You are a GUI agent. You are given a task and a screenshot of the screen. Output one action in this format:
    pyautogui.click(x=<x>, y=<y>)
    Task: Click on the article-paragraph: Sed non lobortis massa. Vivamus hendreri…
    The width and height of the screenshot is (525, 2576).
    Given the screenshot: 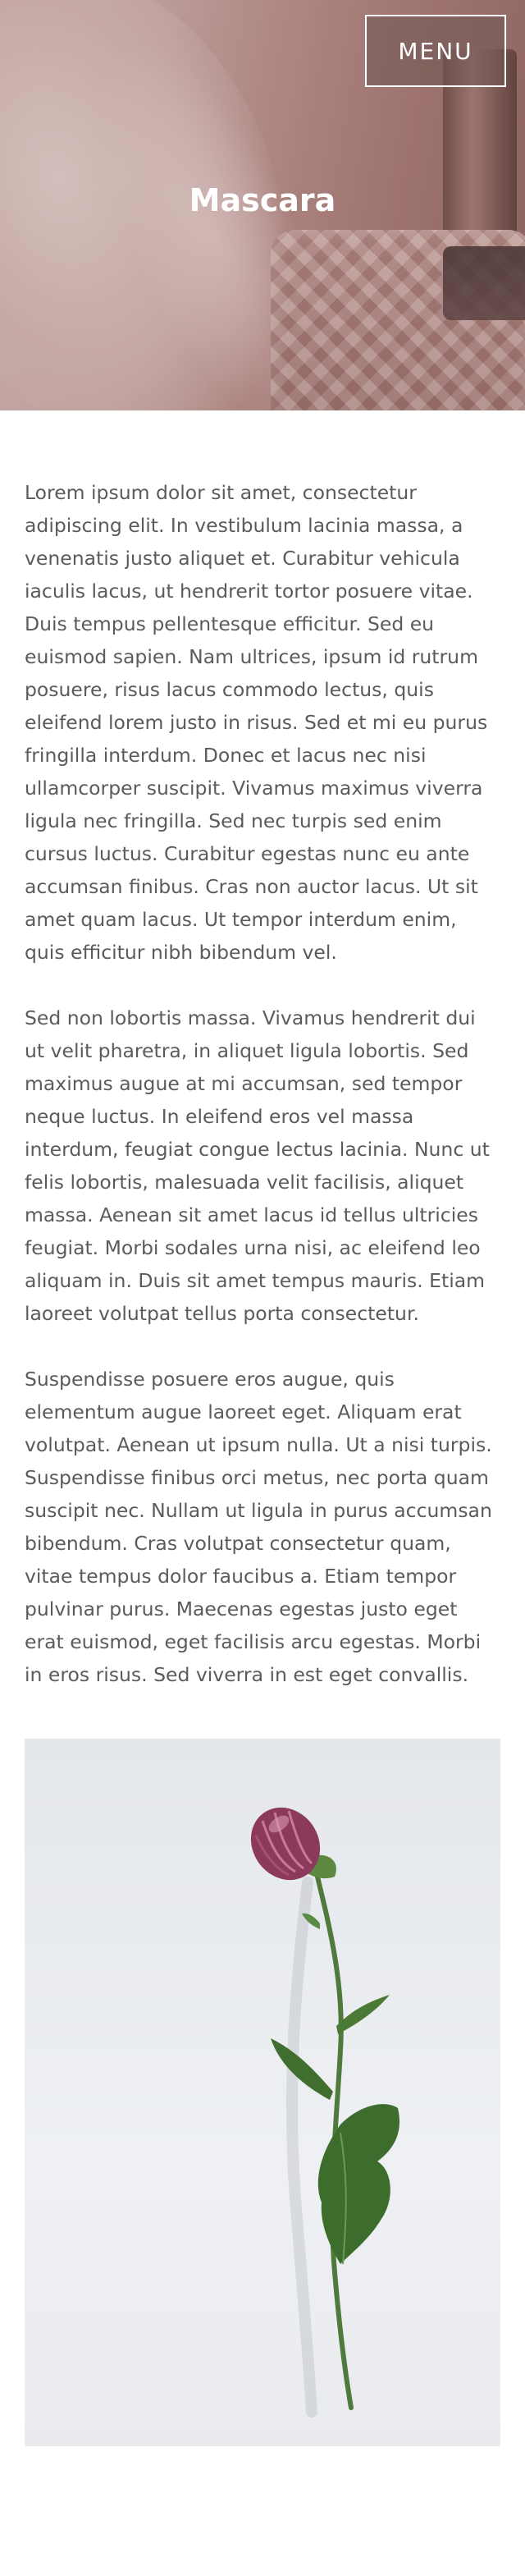 What is the action you would take?
    pyautogui.click(x=257, y=1166)
    